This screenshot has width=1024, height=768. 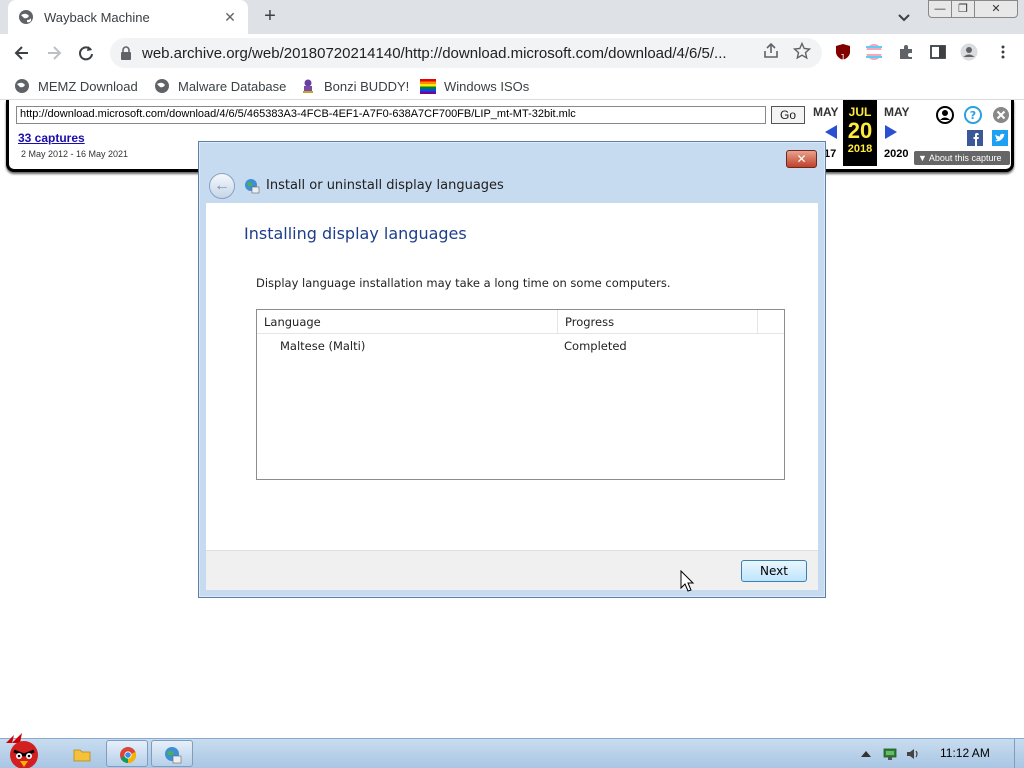 I want to click on reload-icon, so click(x=86, y=53).